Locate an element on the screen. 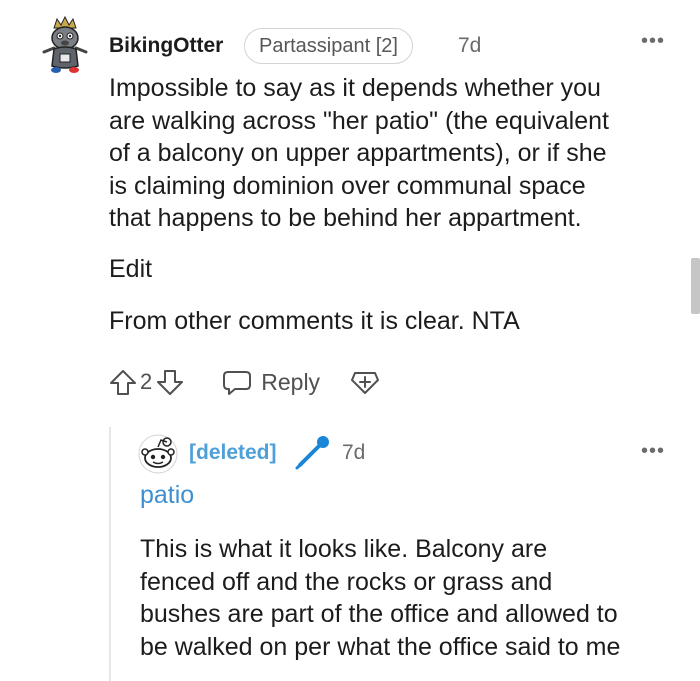 The image size is (700, 681). snoo-avatar-icon is located at coordinates (158, 454).